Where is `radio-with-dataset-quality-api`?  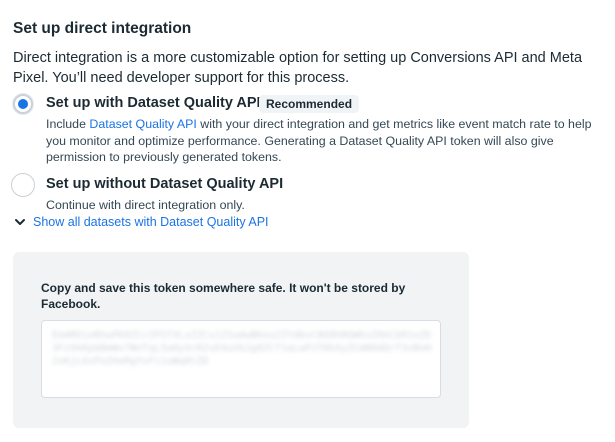 radio-with-dataset-quality-api is located at coordinates (23, 104).